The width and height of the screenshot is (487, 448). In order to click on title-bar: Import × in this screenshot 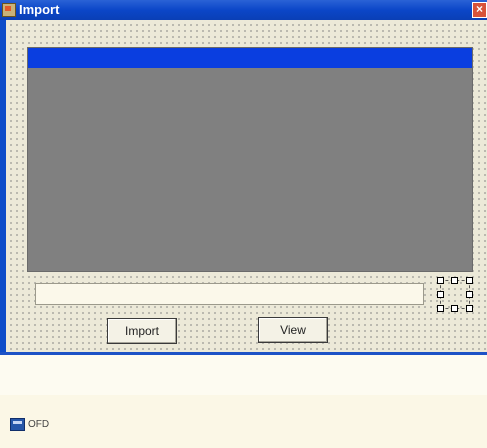, I will do `click(243, 10)`.